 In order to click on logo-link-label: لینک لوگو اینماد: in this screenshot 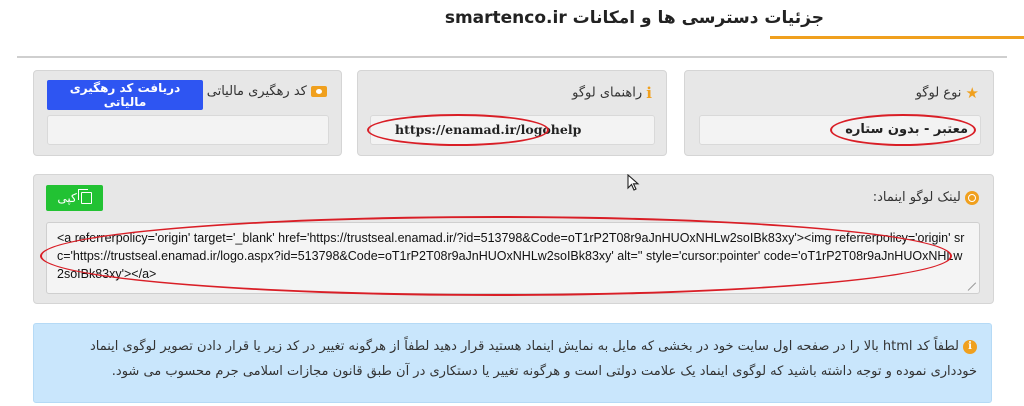, I will do `click(926, 197)`.